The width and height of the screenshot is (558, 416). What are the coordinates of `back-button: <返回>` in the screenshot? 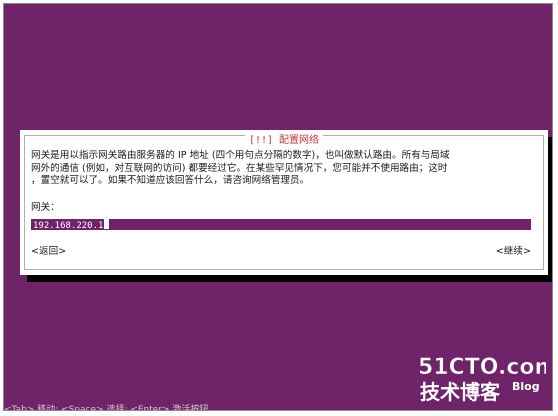 It's located at (48, 250).